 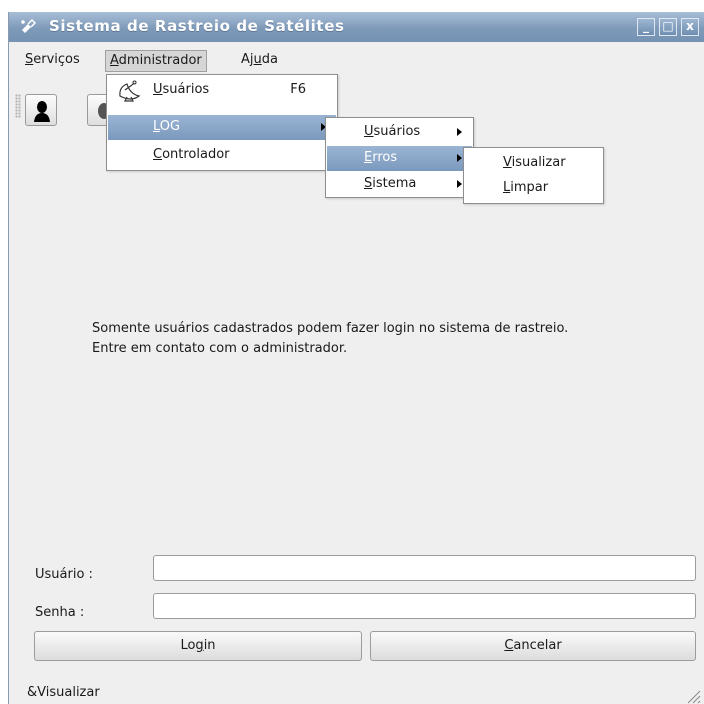 I want to click on info-line-2: Entre em contato com o administrador., so click(x=220, y=348).